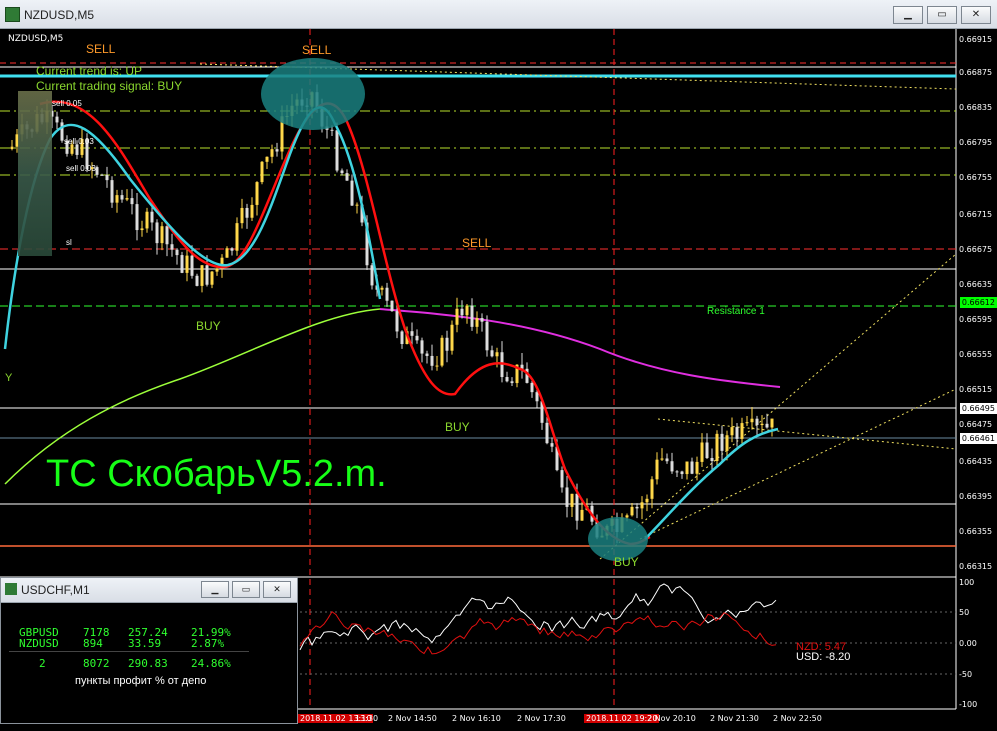  I want to click on sell-circle, so click(313, 94).